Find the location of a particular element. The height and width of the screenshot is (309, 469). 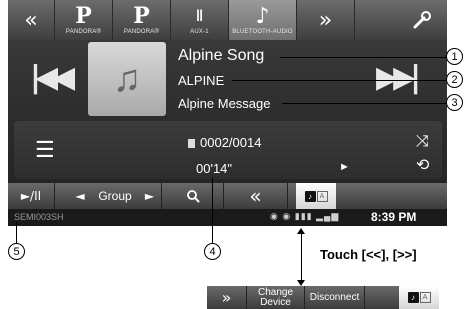

list-icon: ☰ is located at coordinates (45, 150).